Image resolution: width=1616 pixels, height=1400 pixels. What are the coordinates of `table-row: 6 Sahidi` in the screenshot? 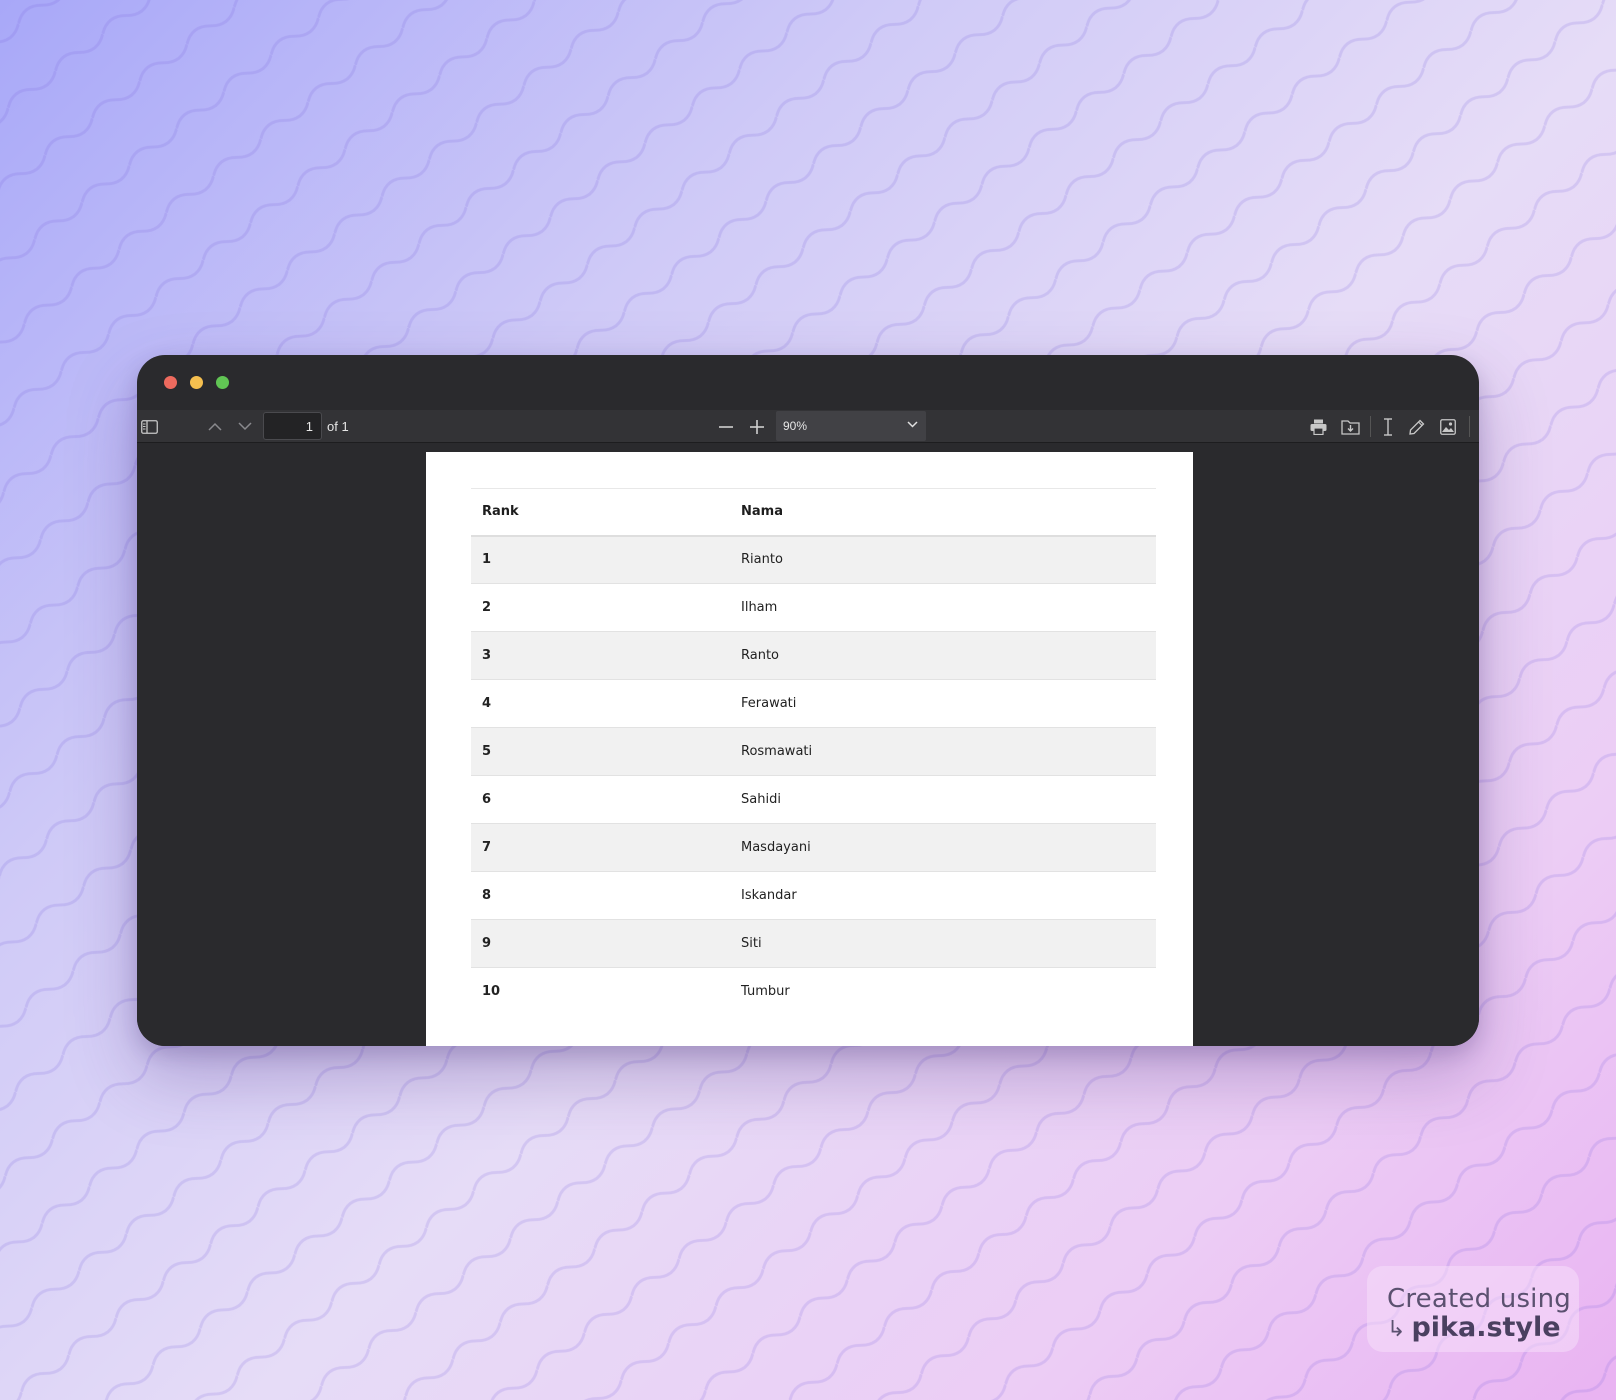 It's located at (813, 799).